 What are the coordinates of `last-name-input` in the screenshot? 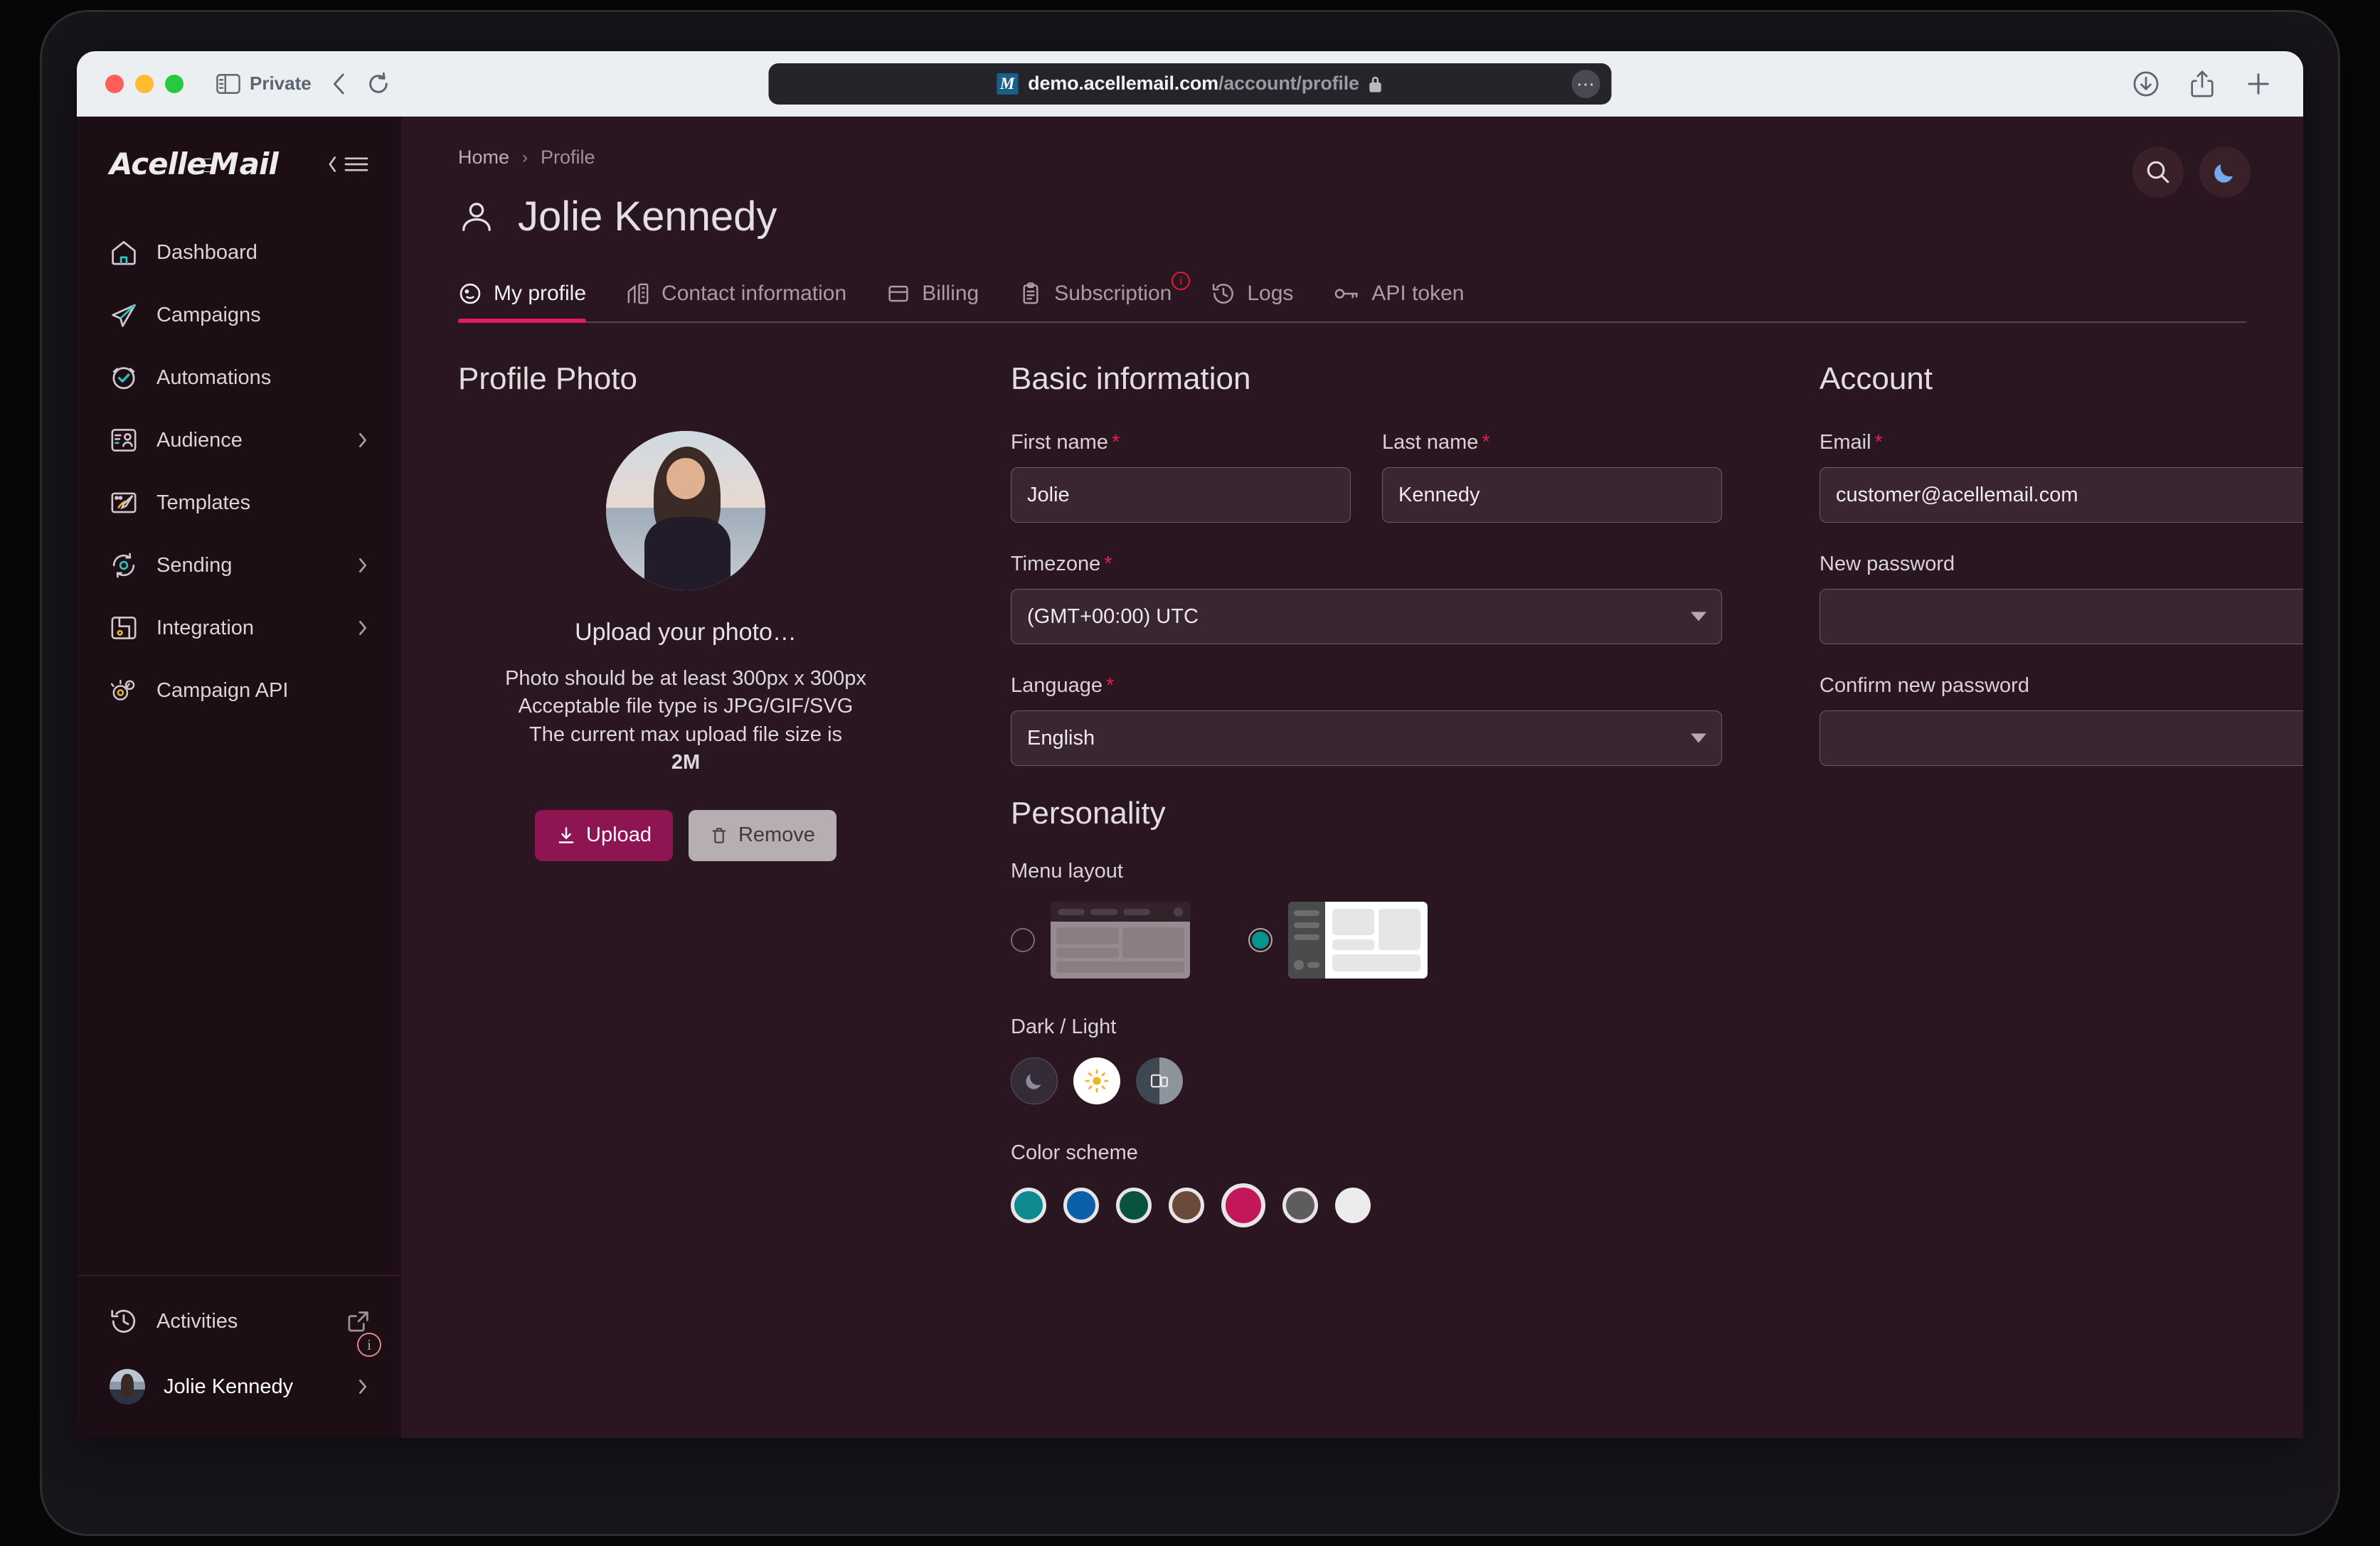 It's located at (1552, 495).